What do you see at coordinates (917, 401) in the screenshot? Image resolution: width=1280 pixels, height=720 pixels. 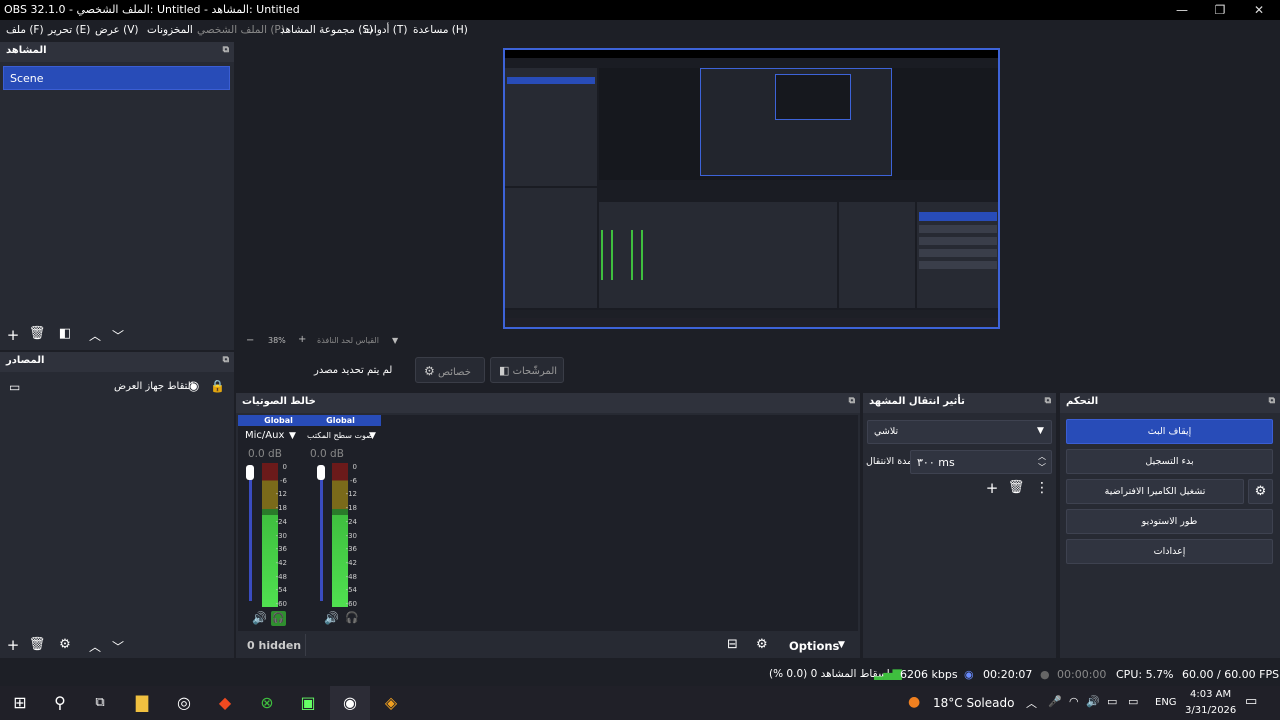 I see `transitions-title: تأثير انتقال المشهد` at bounding box center [917, 401].